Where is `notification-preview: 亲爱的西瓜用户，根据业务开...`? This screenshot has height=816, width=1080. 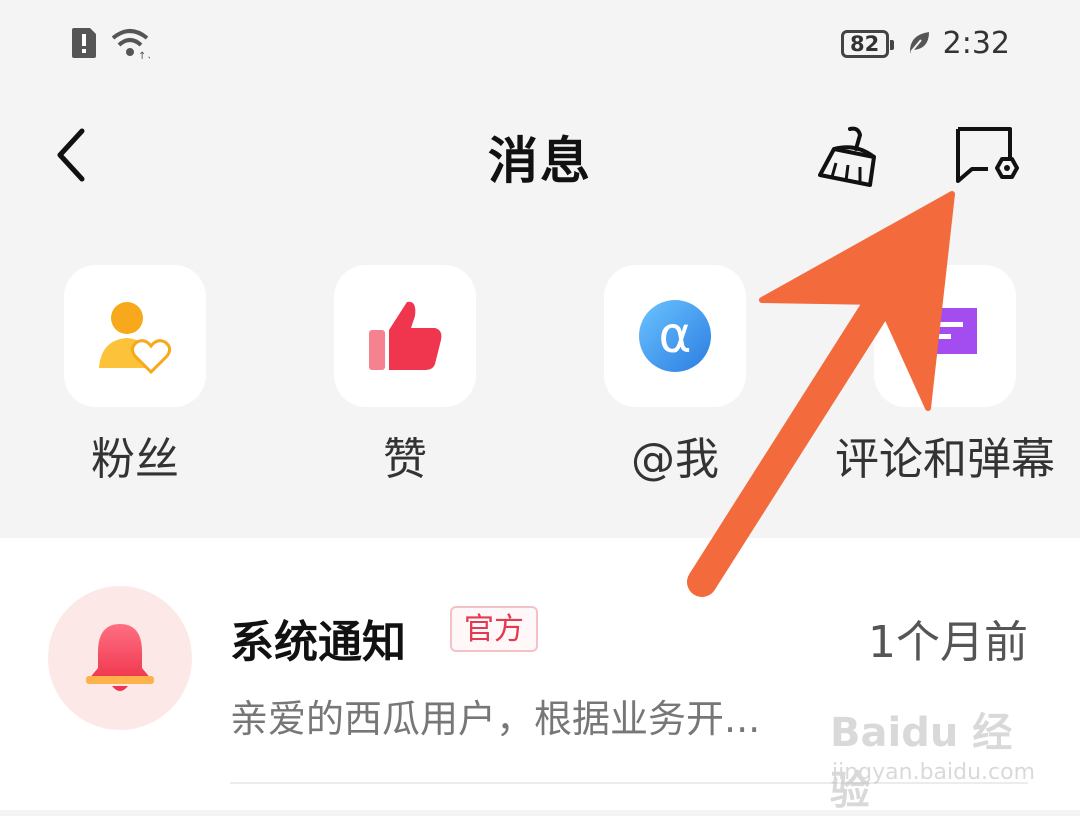
notification-preview: 亲爱的西瓜用户，根据业务开... is located at coordinates (495, 719).